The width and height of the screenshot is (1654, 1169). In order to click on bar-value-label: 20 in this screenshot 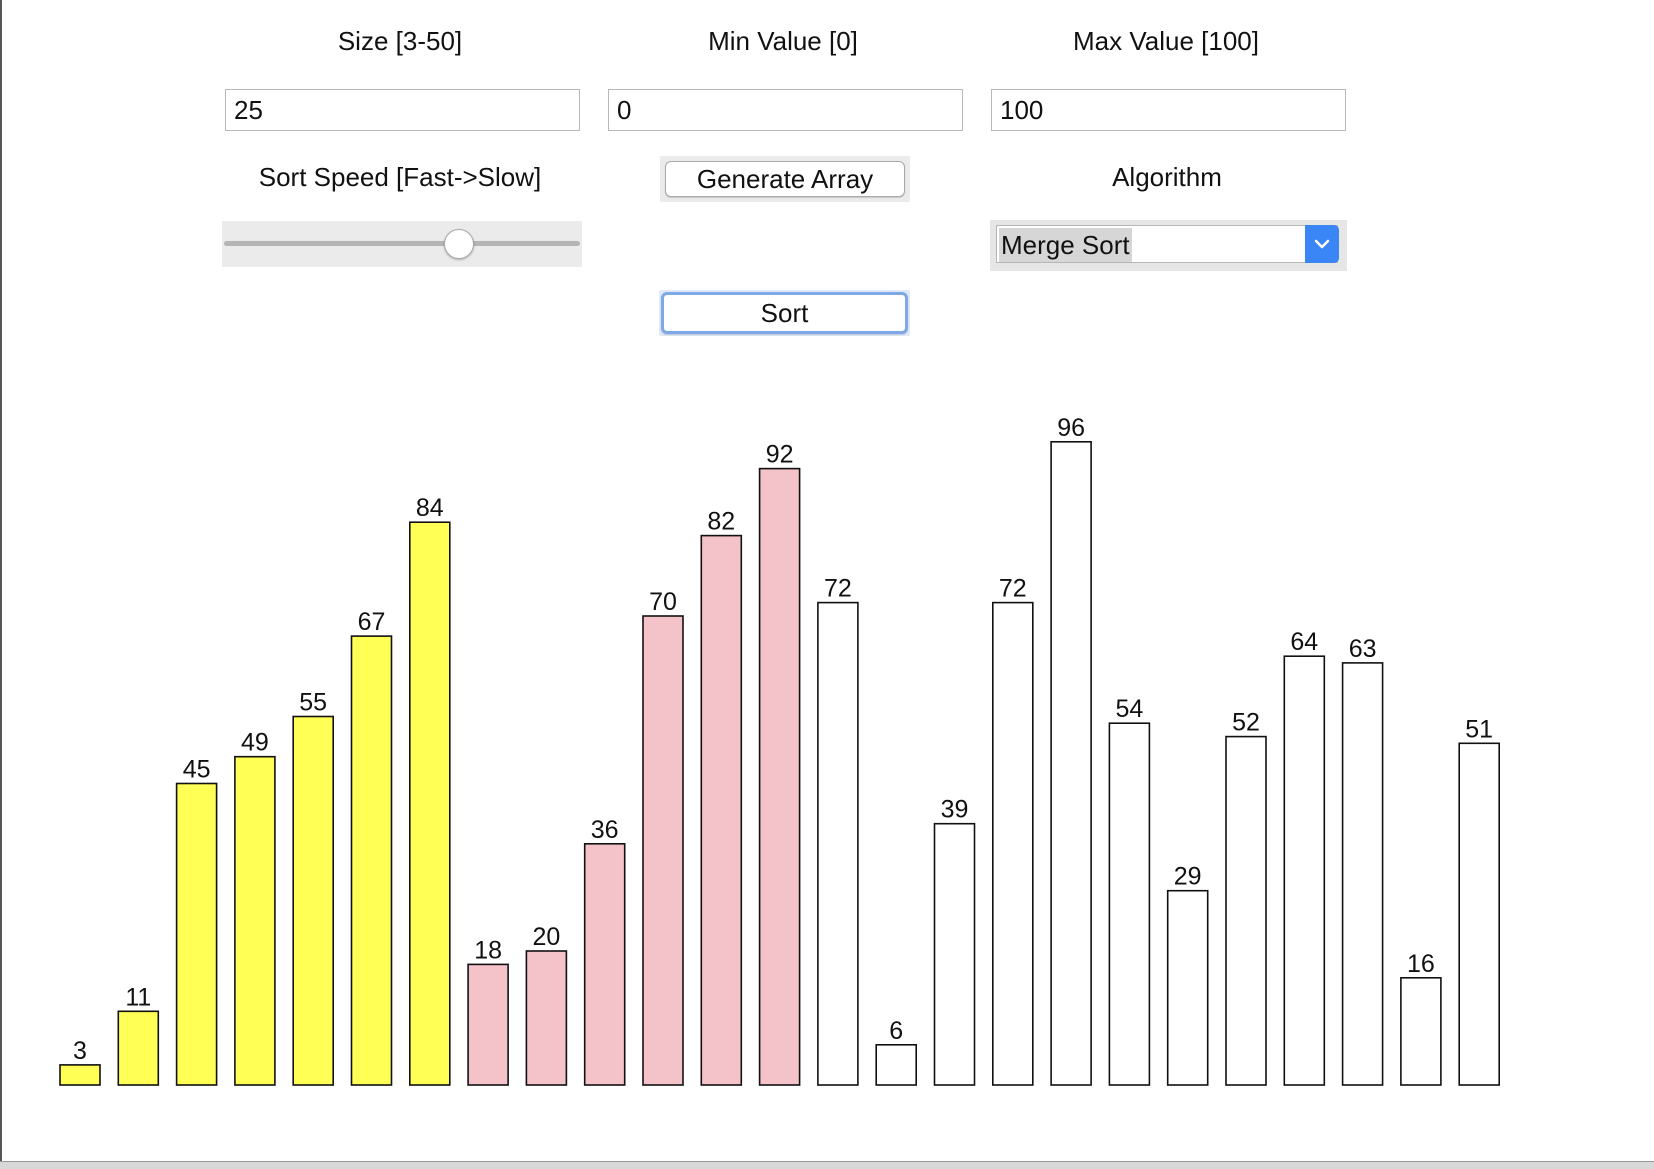, I will do `click(546, 937)`.